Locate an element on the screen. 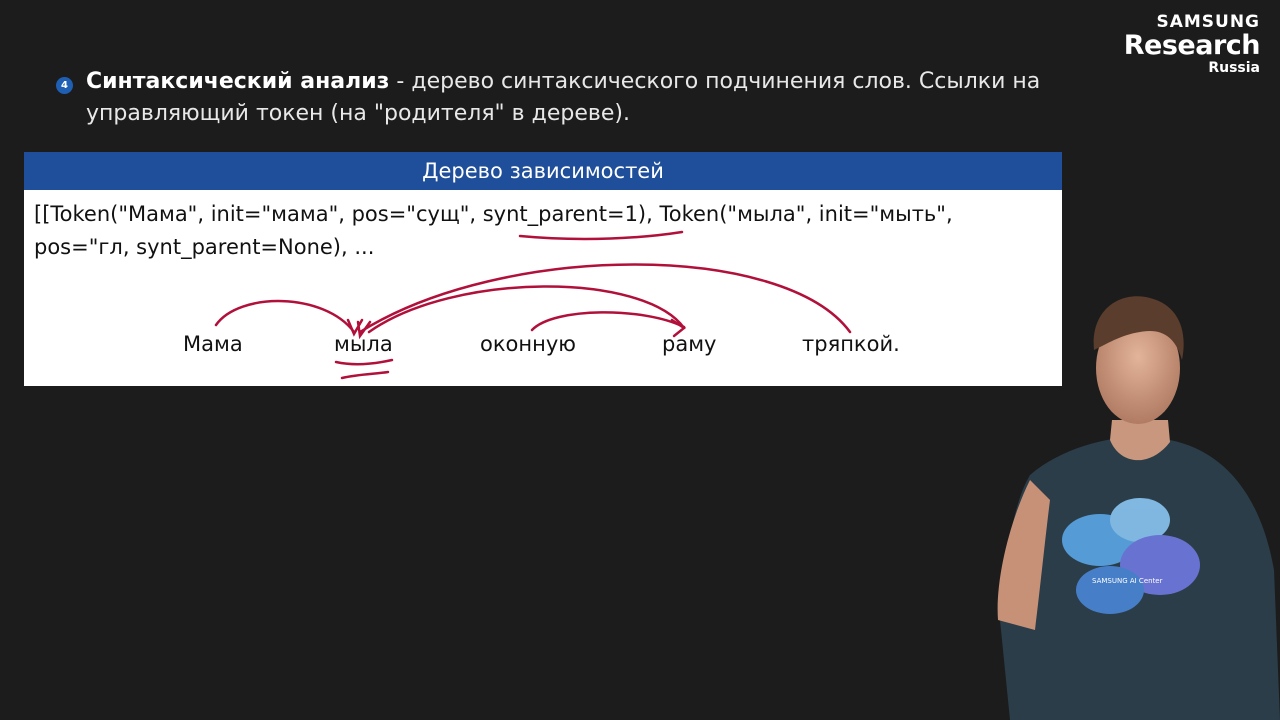 The height and width of the screenshot is (720, 1280). arrowhead-myla is located at coordinates (359, 329).